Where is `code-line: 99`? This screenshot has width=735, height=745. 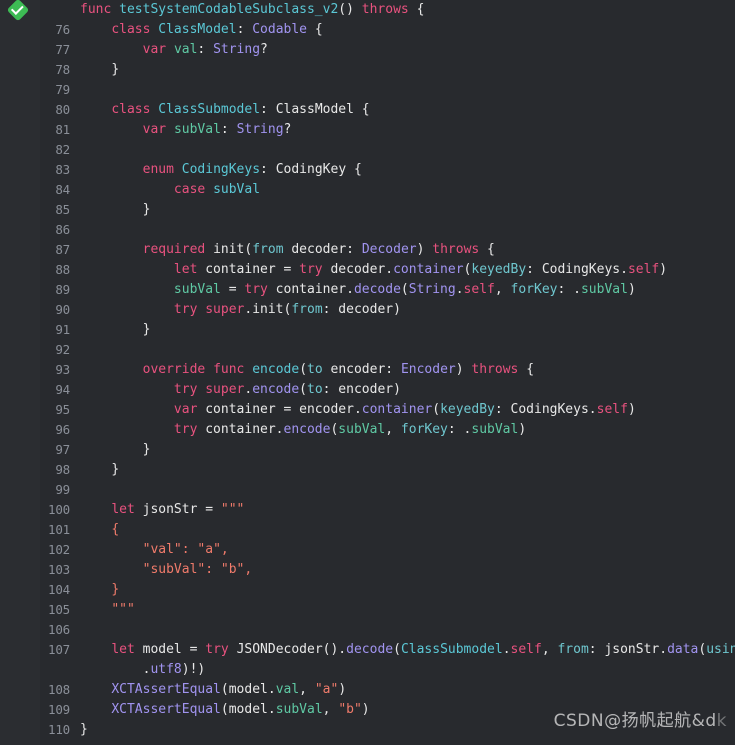
code-line: 99 is located at coordinates (387, 490).